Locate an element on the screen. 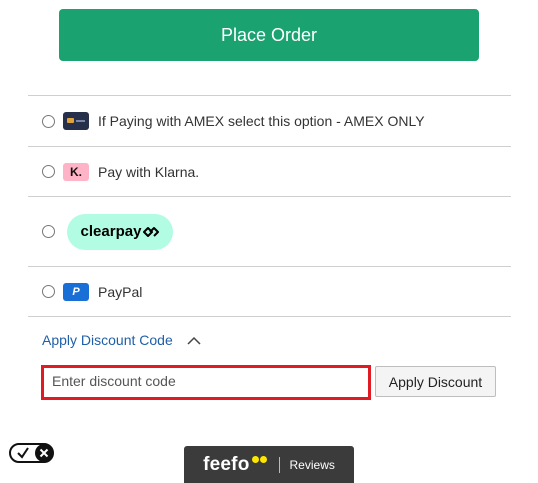  clearpay-logo: clearpay is located at coordinates (120, 231).